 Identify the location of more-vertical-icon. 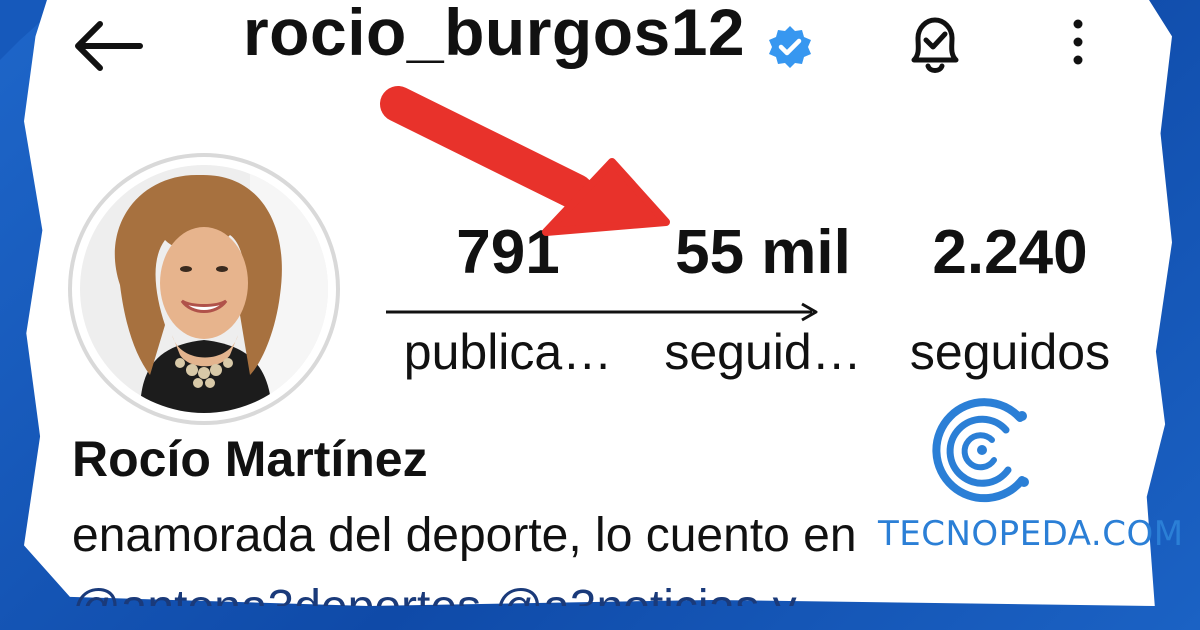
(1078, 42).